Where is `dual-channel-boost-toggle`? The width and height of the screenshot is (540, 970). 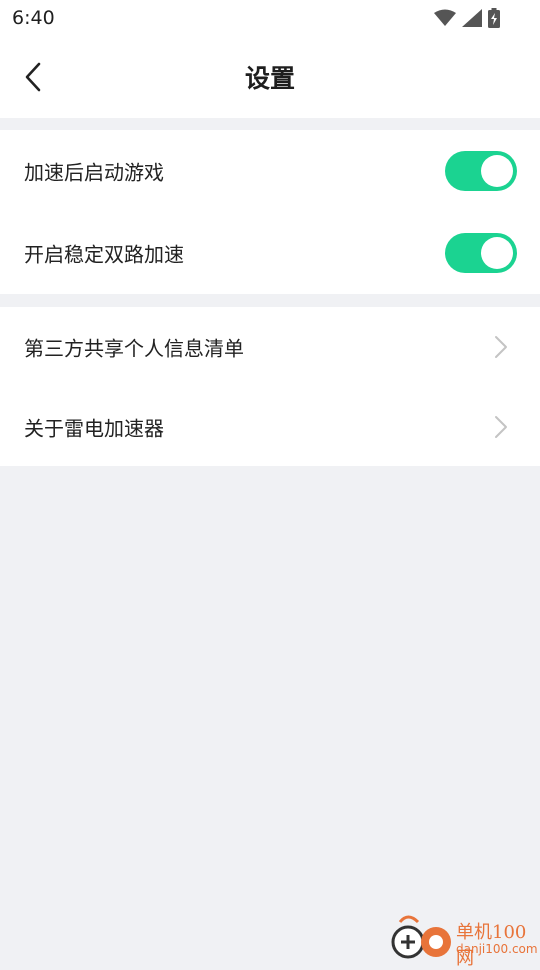 dual-channel-boost-toggle is located at coordinates (481, 253).